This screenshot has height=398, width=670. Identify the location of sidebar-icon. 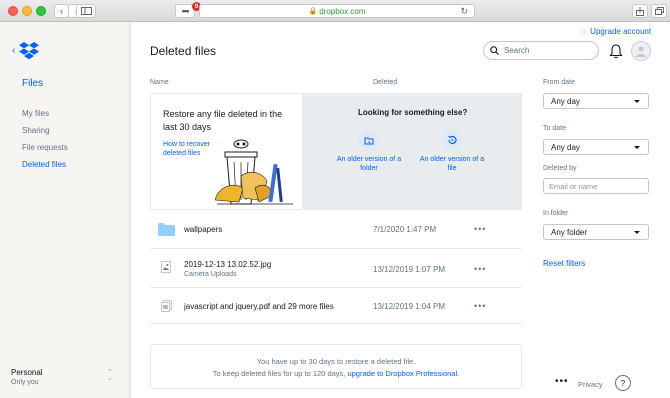
(86, 11).